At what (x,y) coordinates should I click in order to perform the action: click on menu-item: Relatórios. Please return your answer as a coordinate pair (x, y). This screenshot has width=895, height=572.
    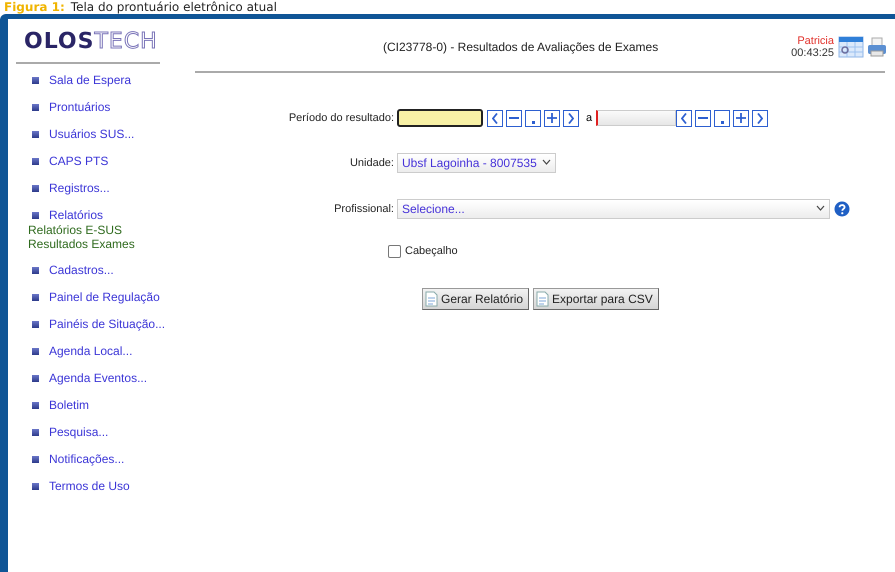
    Looking at the image, I should click on (68, 215).